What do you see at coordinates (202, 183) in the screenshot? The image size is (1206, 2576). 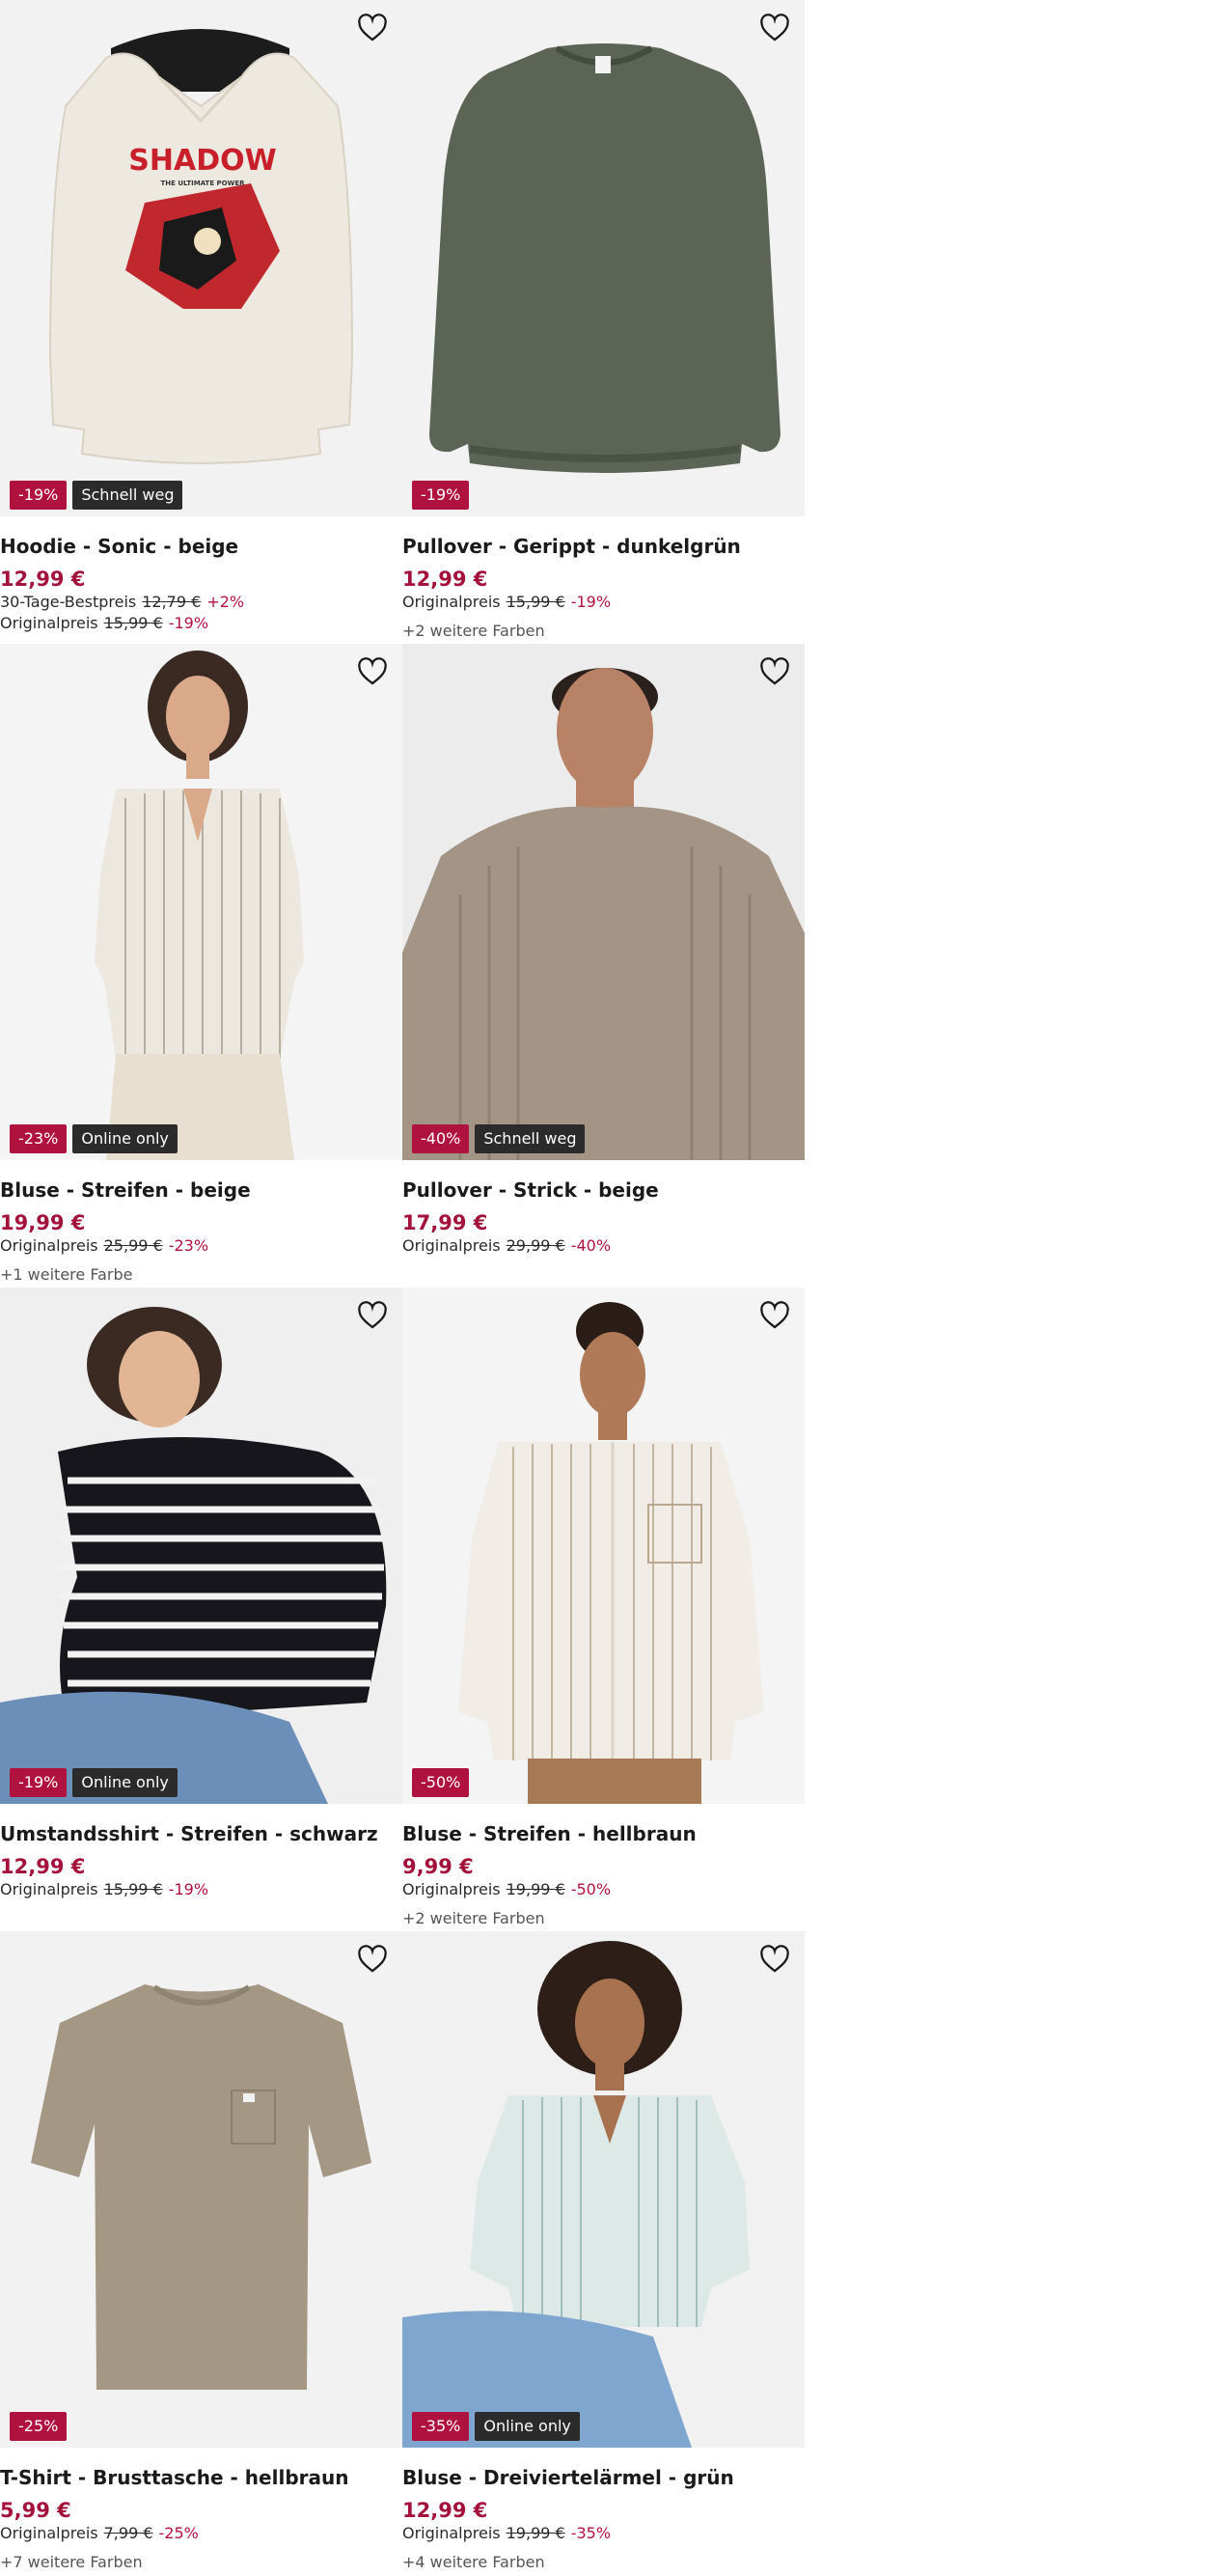 I see `print-subtitle: THE ULTIMATE POWER` at bounding box center [202, 183].